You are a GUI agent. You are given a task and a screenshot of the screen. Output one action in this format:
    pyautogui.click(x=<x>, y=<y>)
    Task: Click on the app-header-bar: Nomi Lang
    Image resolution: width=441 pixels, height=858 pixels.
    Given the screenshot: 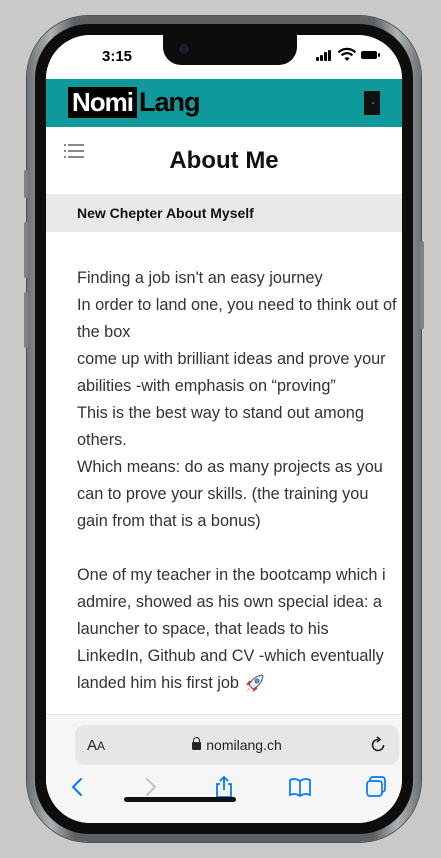 What is the action you would take?
    pyautogui.click(x=224, y=103)
    